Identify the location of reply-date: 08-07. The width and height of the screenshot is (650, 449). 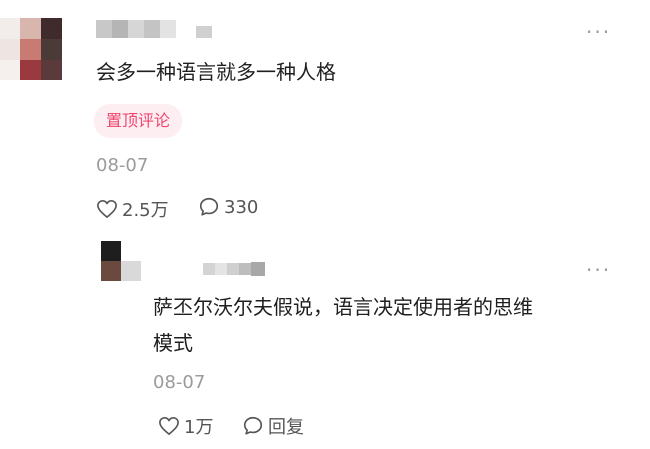
(179, 382).